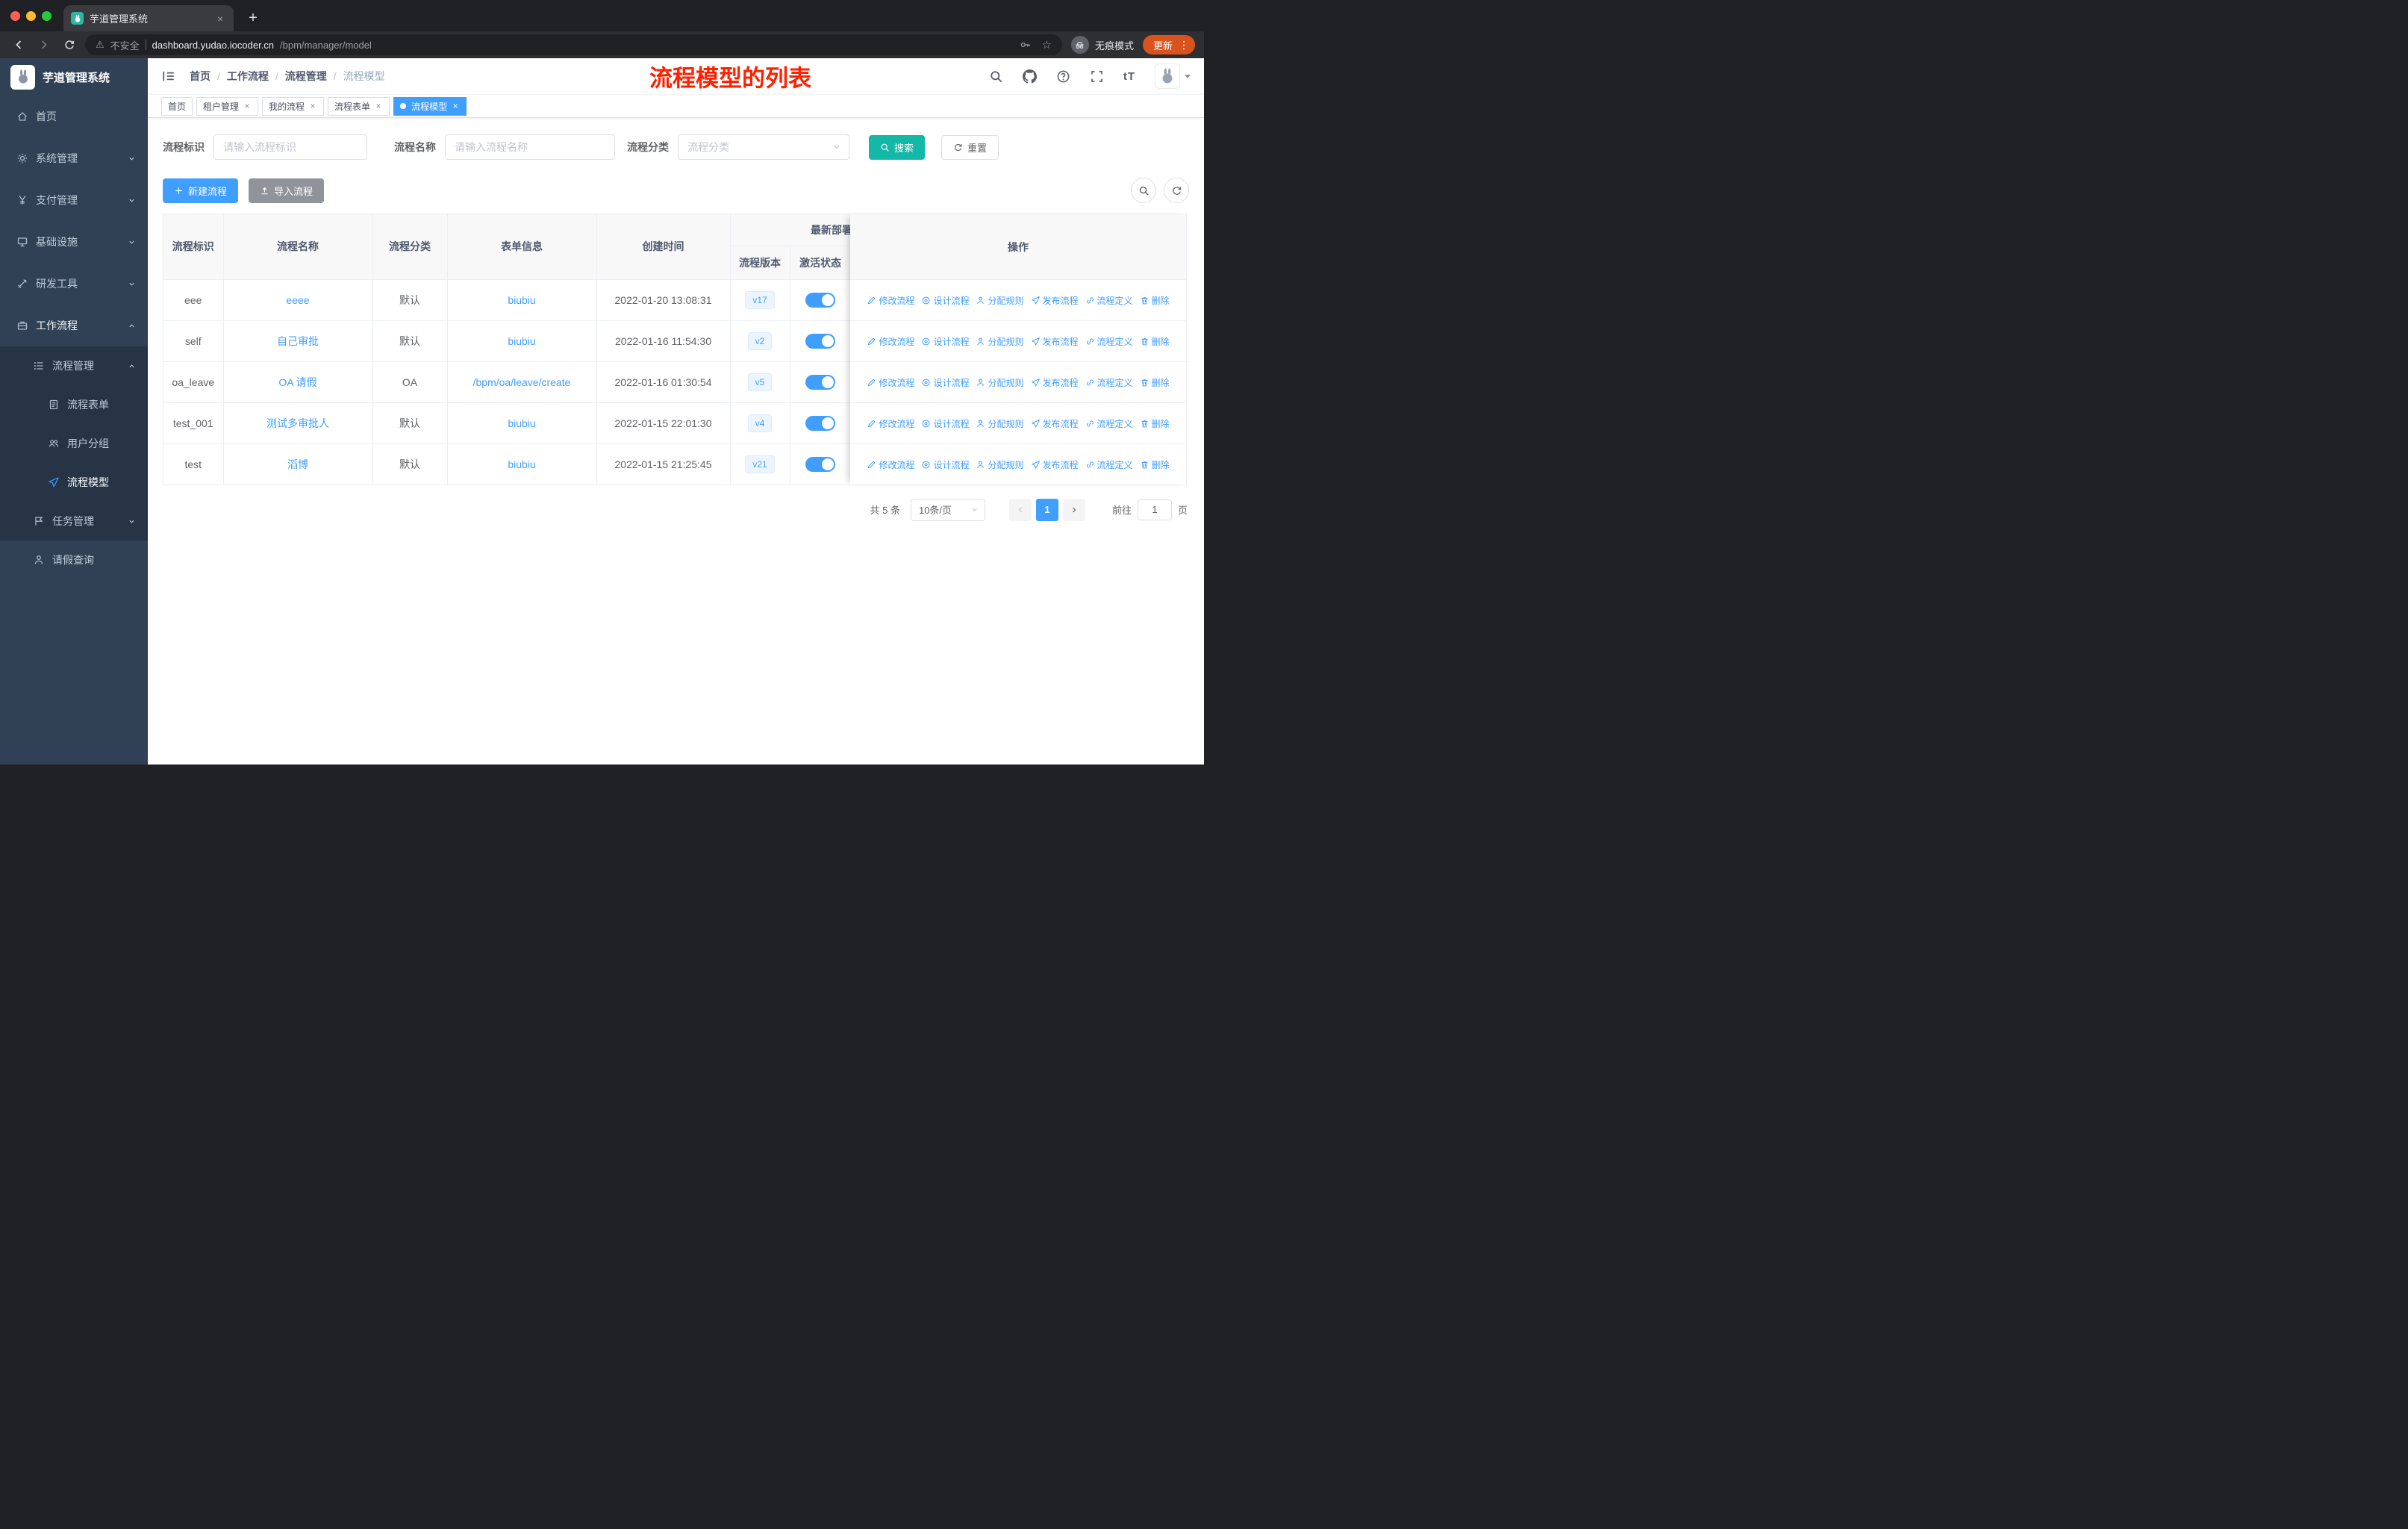 The height and width of the screenshot is (1529, 2408). I want to click on next-page-button, so click(1073, 509).